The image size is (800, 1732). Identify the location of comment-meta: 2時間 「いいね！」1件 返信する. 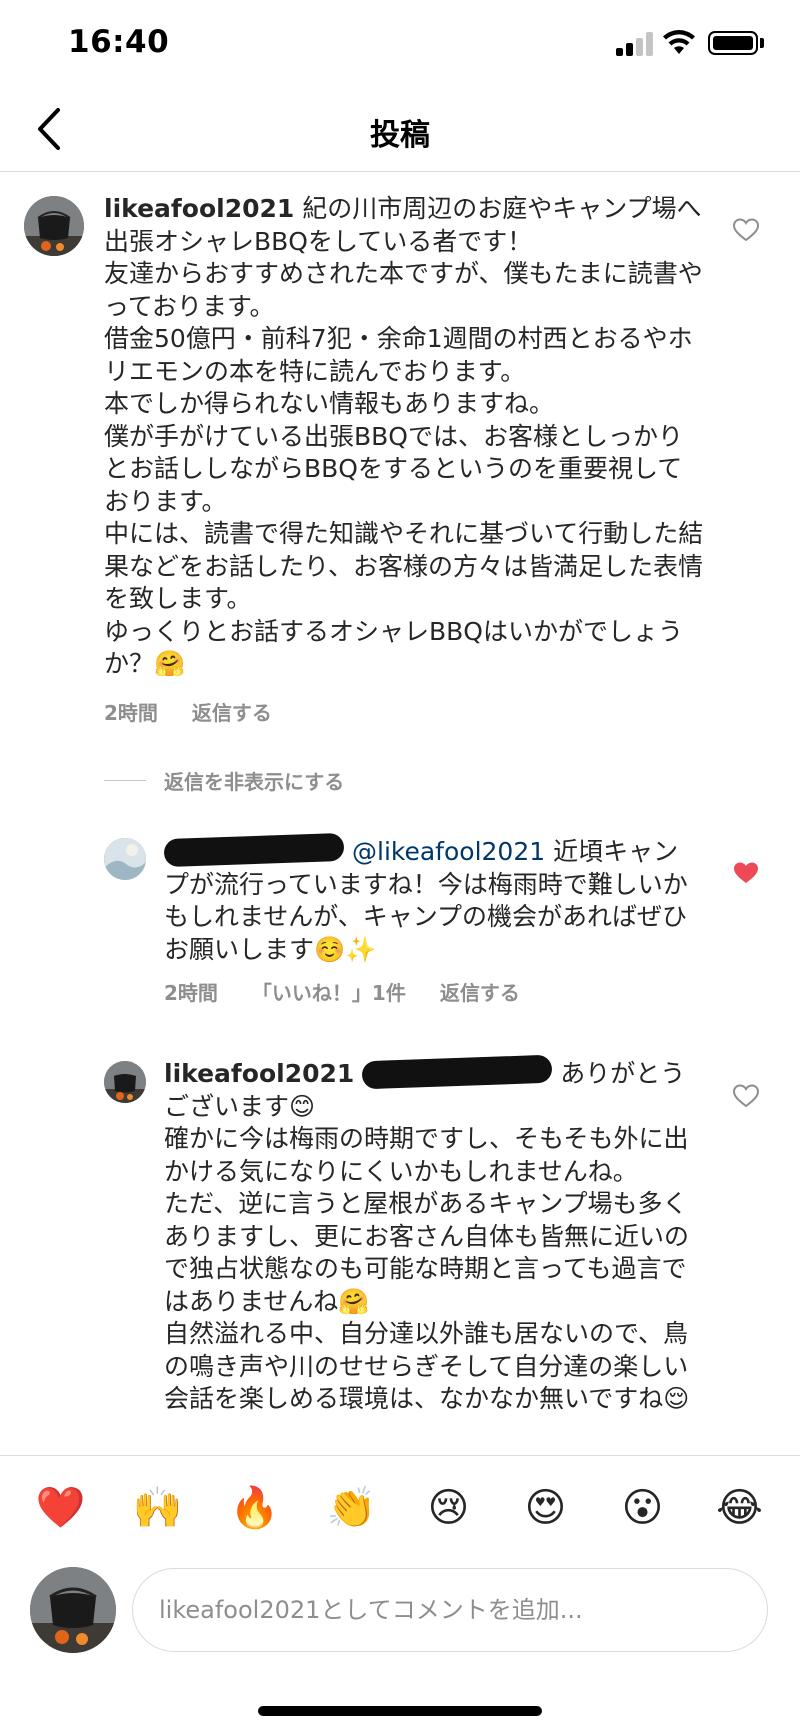
(342, 991).